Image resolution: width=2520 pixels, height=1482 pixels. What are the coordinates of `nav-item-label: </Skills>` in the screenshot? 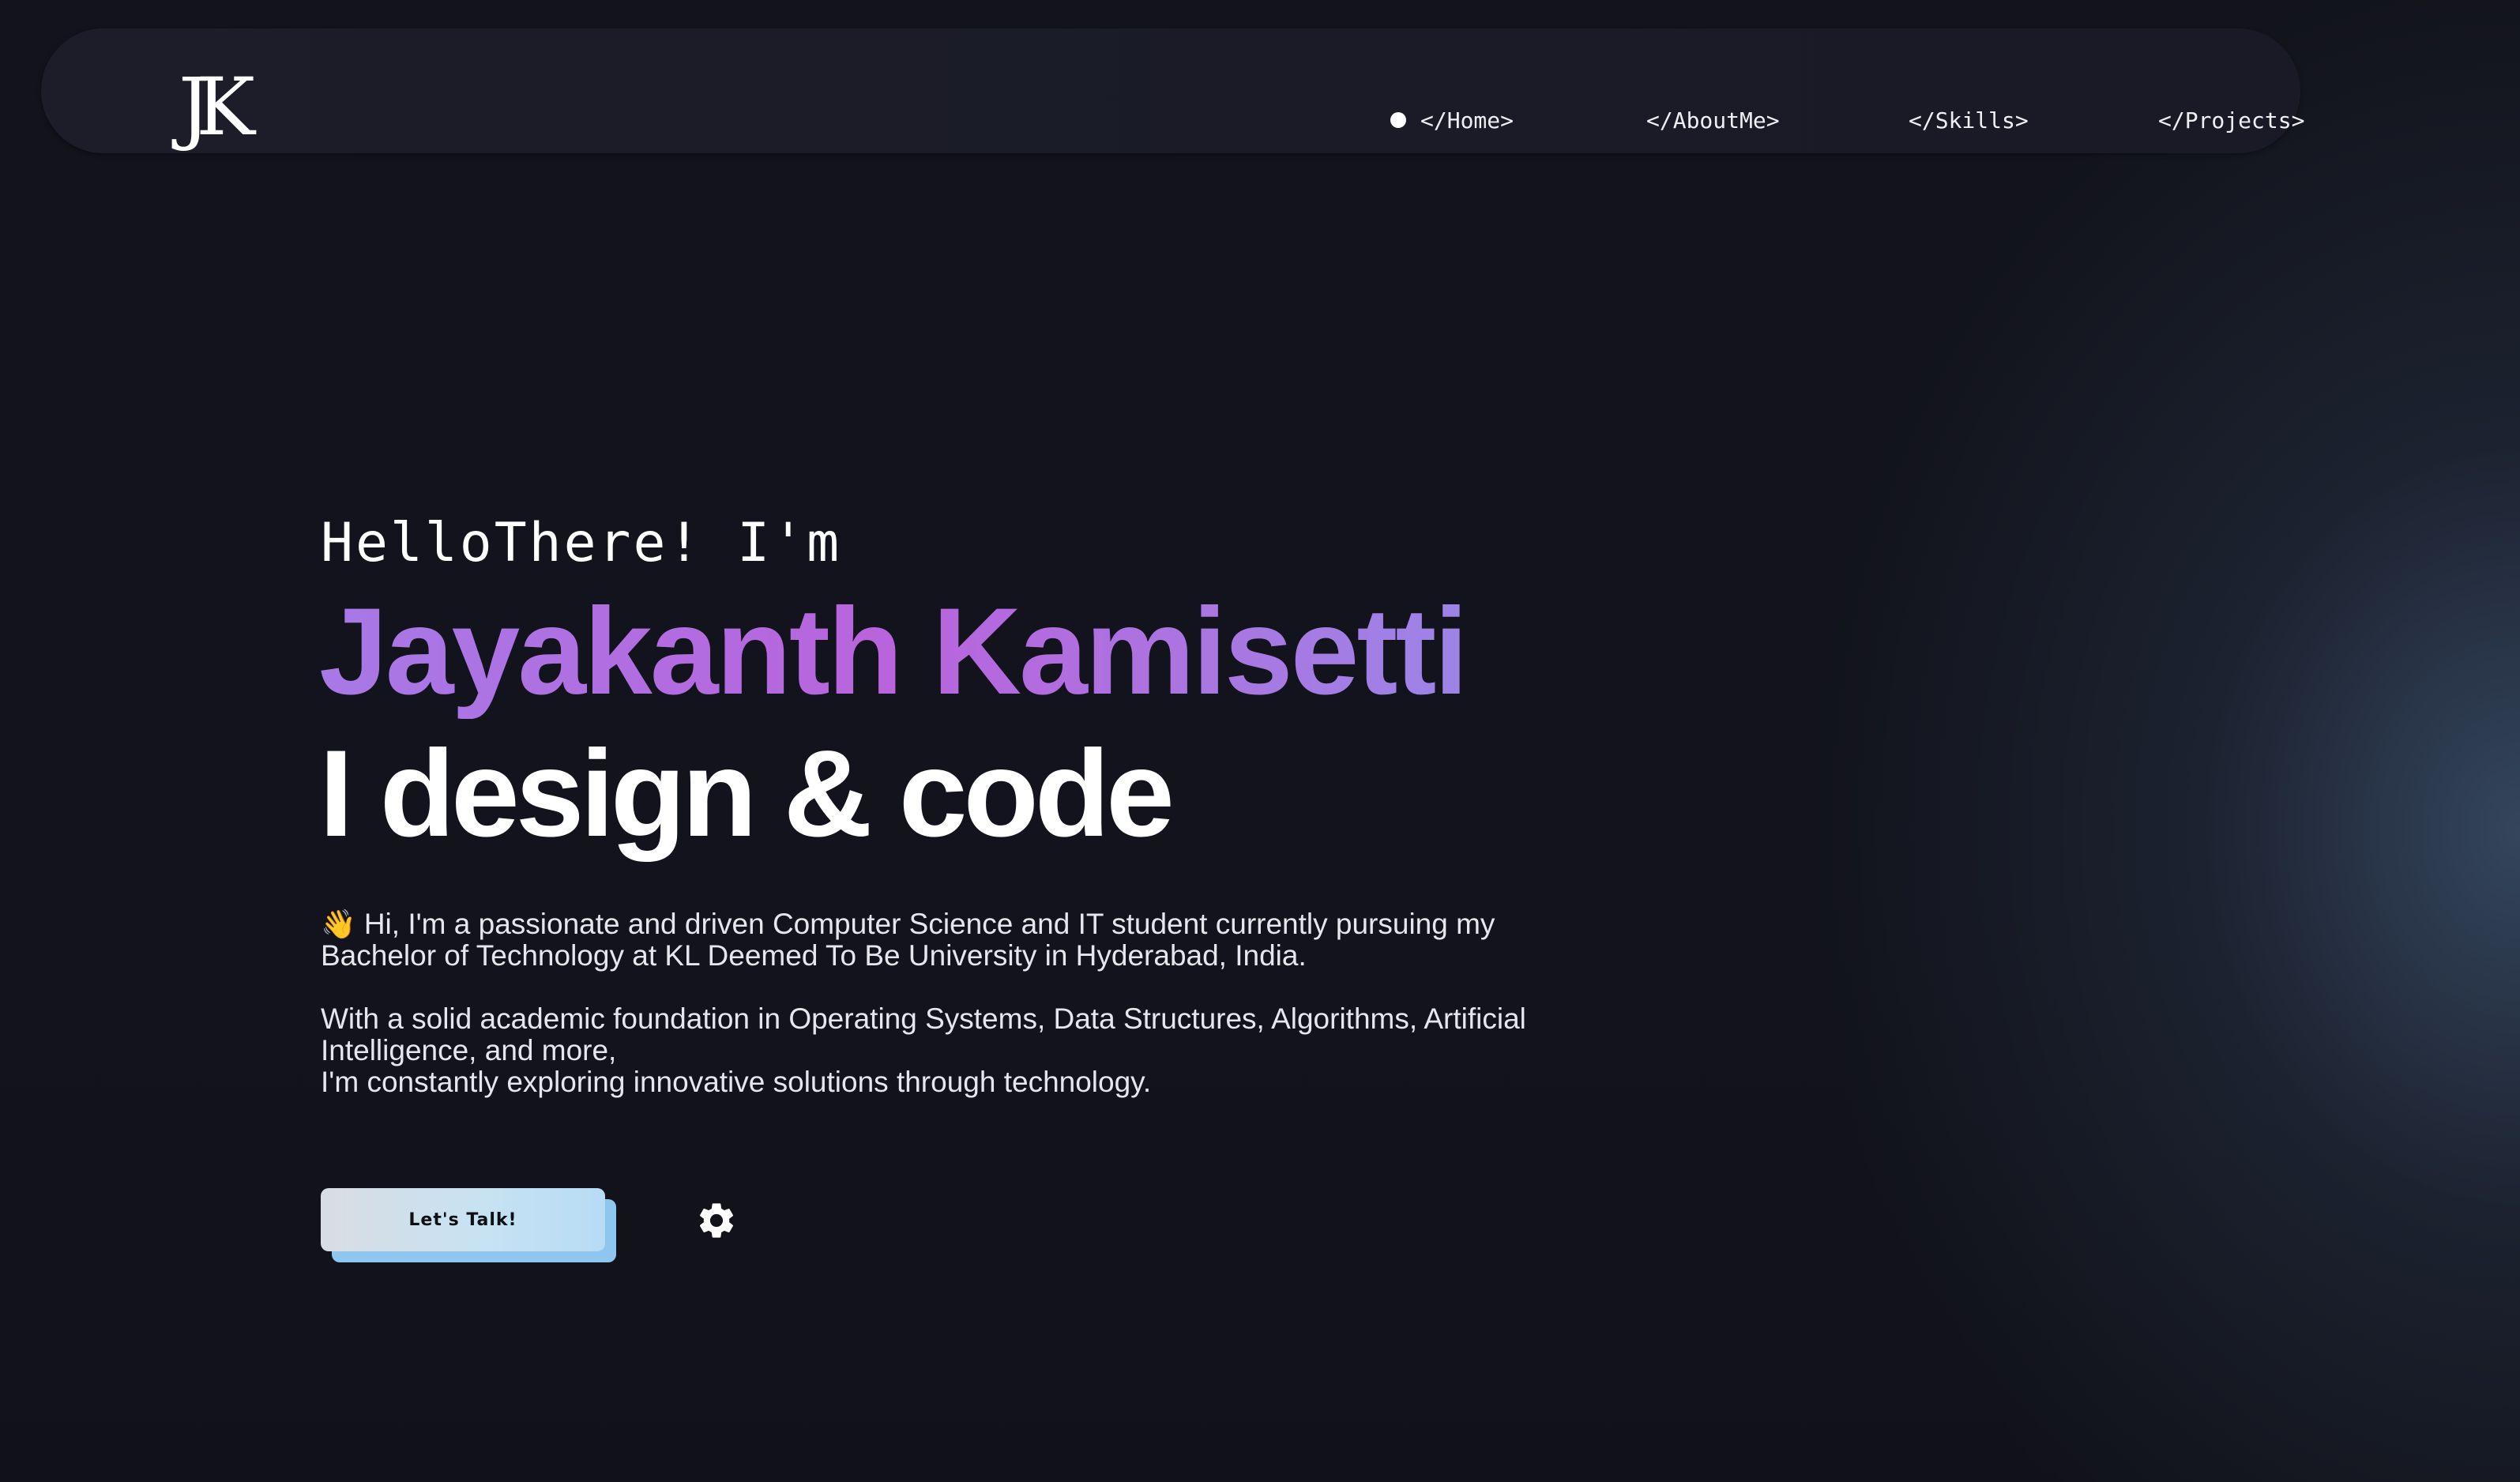 It's located at (1969, 120).